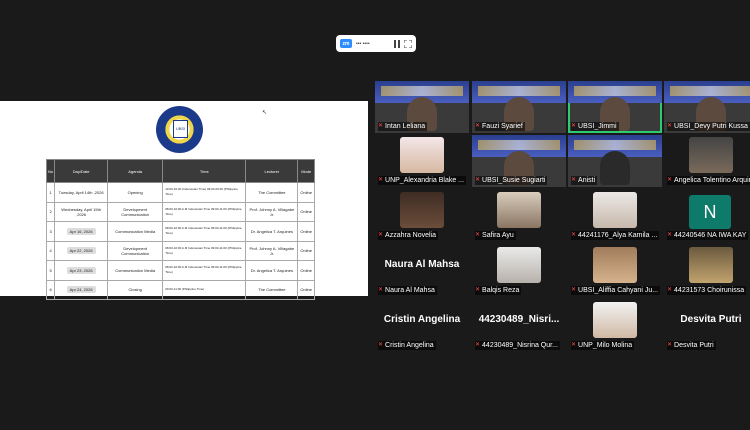 Image resolution: width=750 pixels, height=430 pixels. I want to click on participant-tile: ✕ UNP_Milo Molina, so click(615, 326).